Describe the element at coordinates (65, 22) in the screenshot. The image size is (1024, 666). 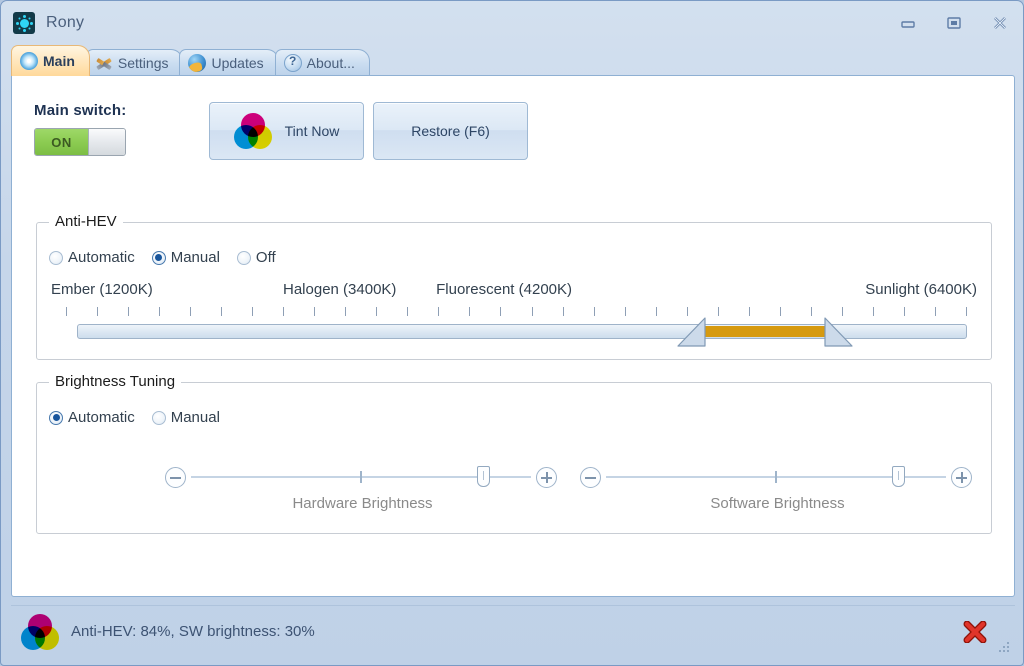
I see `window-title: Rony` at that location.